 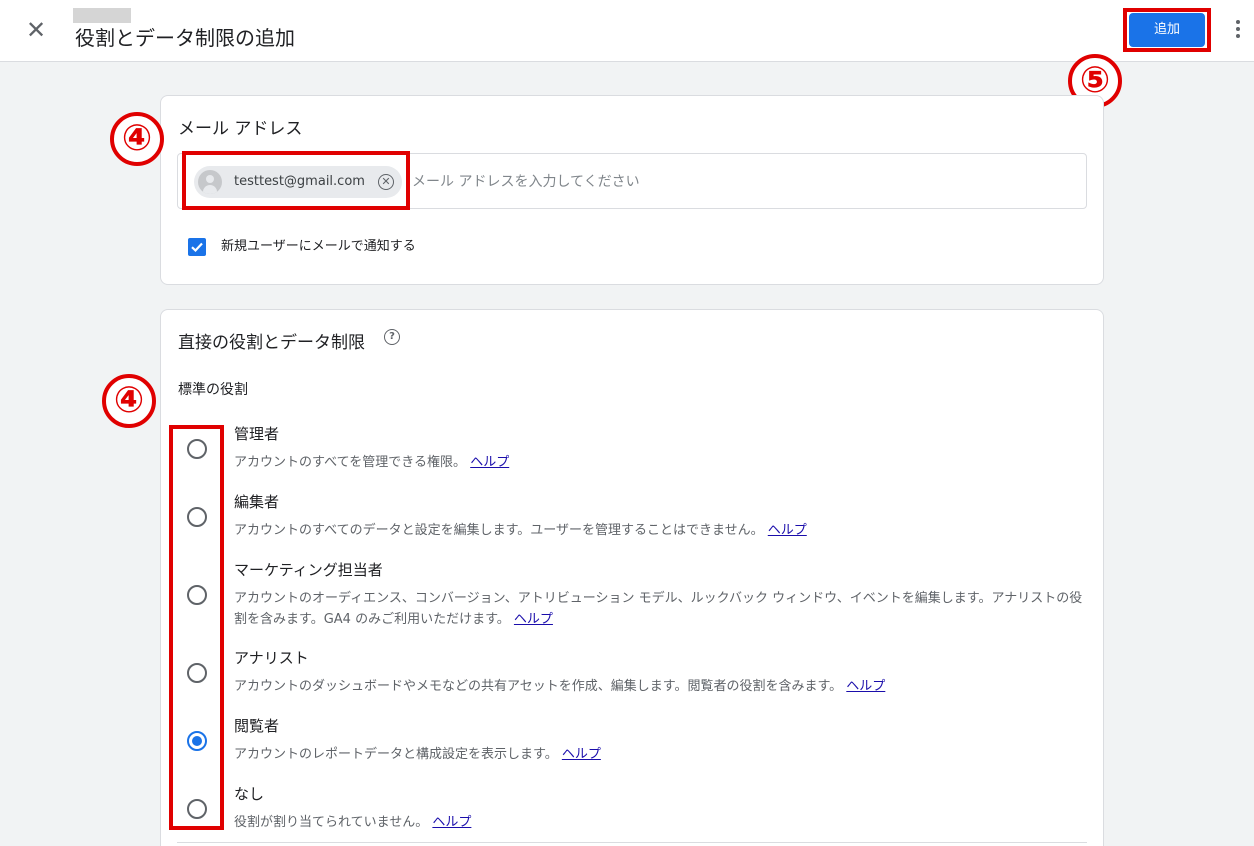 I want to click on role-name: アナリスト, so click(x=271, y=658).